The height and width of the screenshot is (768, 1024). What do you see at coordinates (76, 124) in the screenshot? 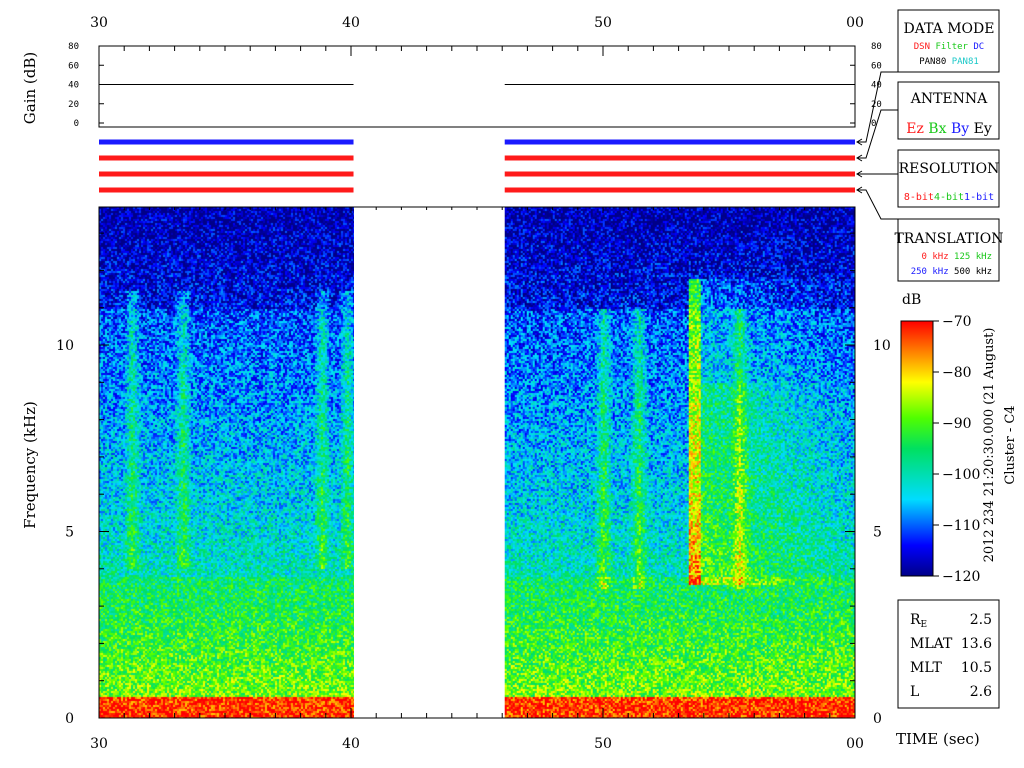
I see `gain-tick-label: 0` at bounding box center [76, 124].